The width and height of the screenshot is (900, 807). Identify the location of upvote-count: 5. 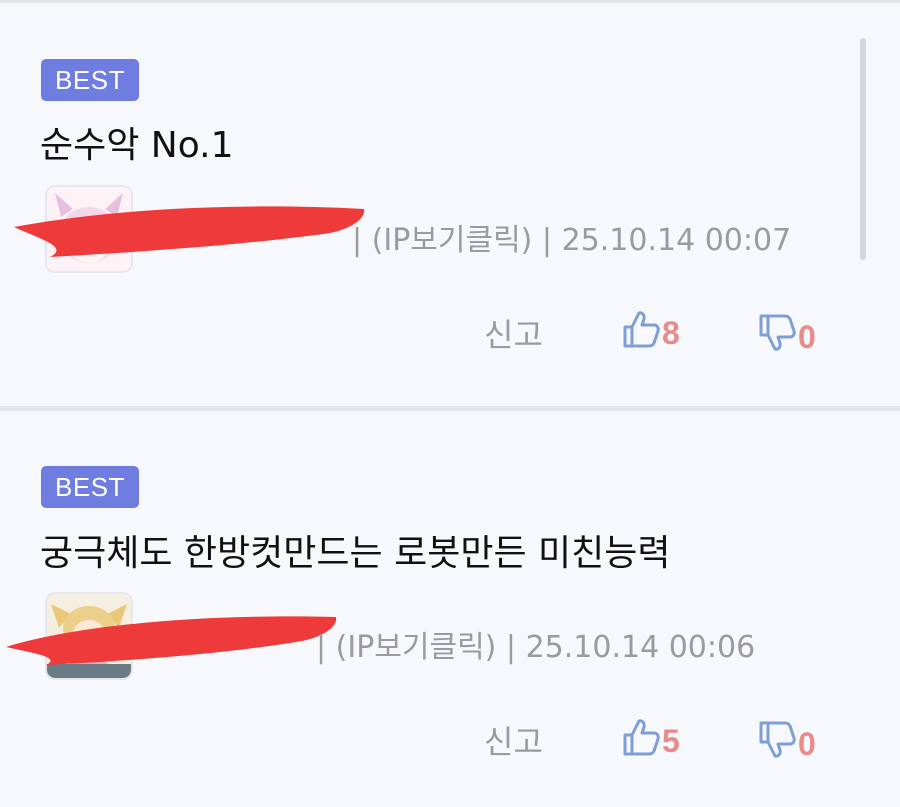
(671, 740).